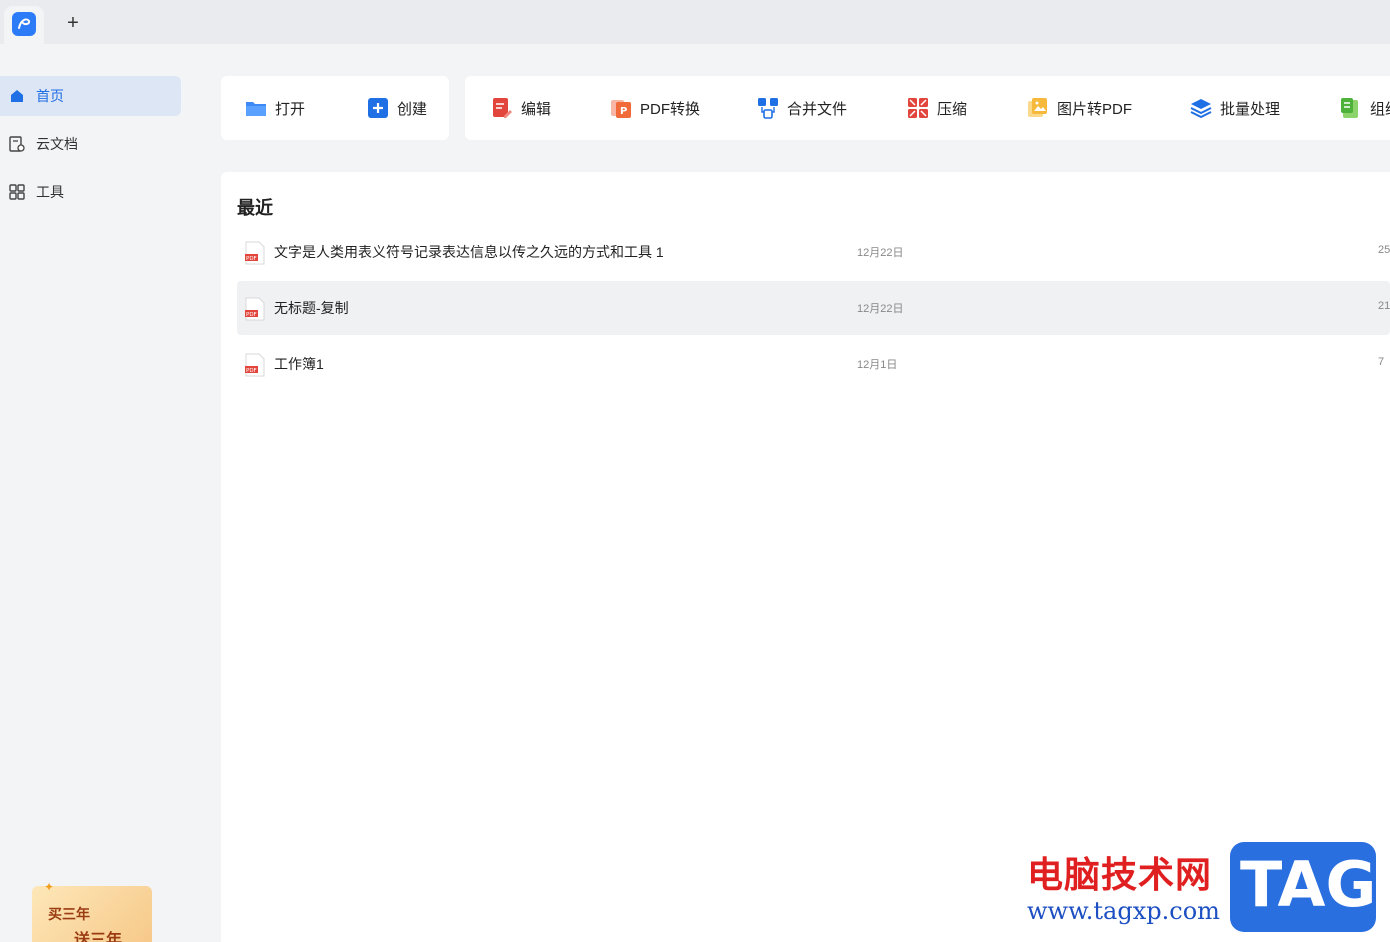 The height and width of the screenshot is (942, 1390). I want to click on image-to-pdf-label: 图片转PDF, so click(1095, 109).